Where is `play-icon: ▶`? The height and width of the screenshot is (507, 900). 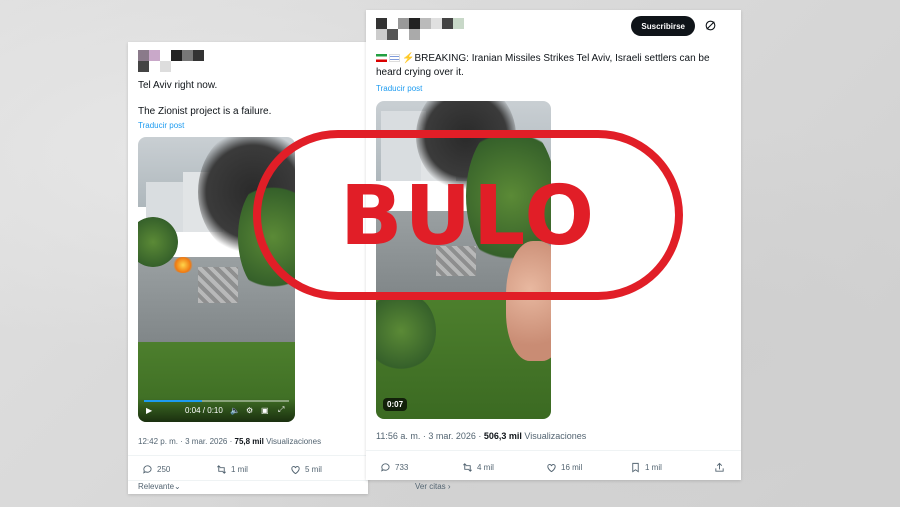 play-icon: ▶ is located at coordinates (149, 410).